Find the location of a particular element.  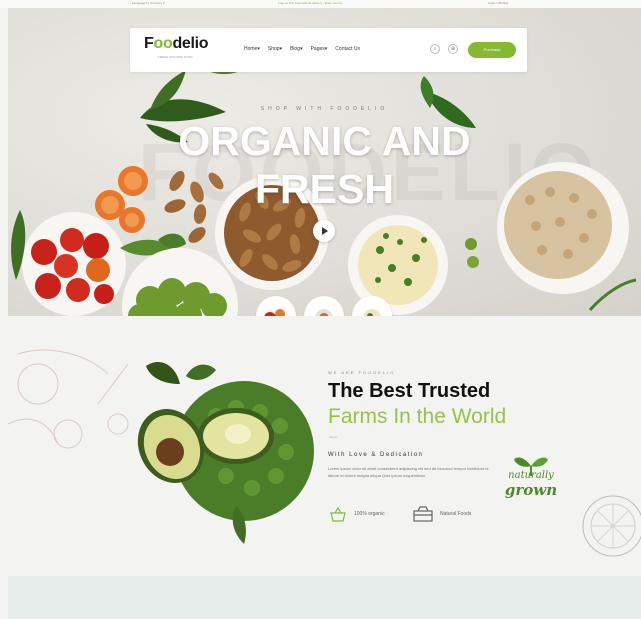

badge-text-naturally: naturally is located at coordinates (531, 475).